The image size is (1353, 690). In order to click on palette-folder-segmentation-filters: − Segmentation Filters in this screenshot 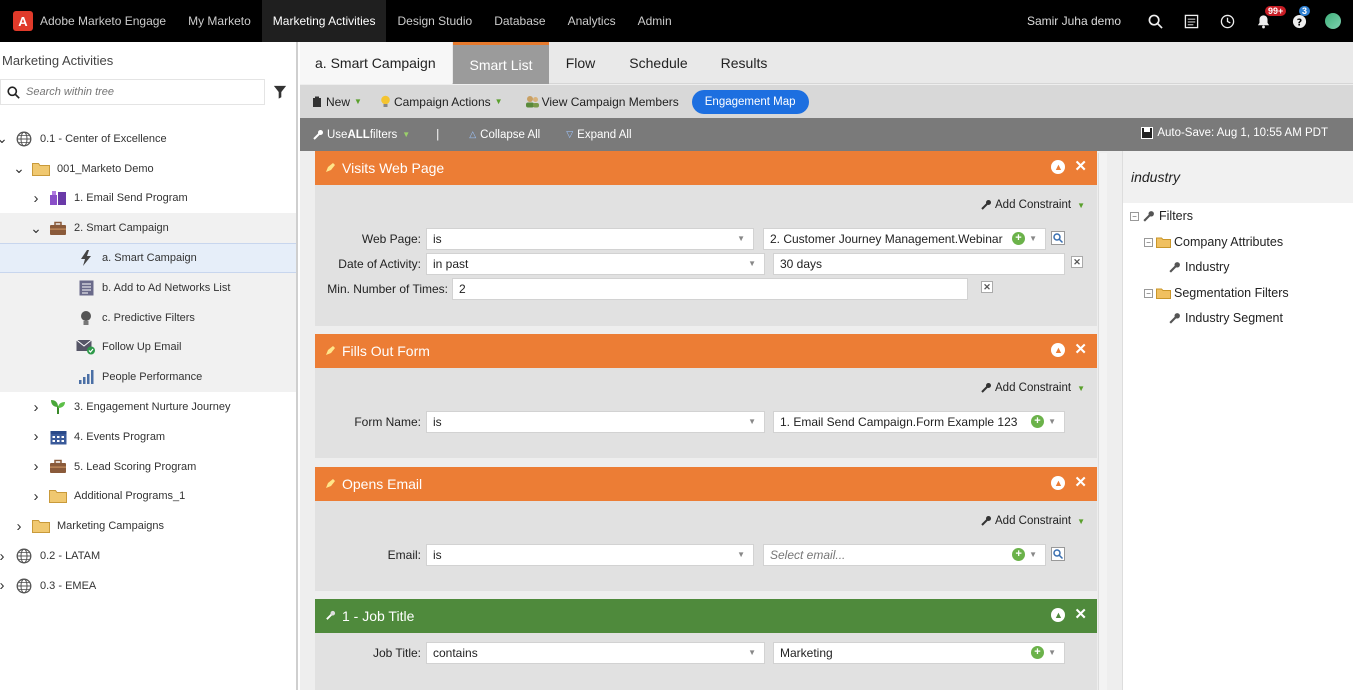, I will do `click(1216, 293)`.